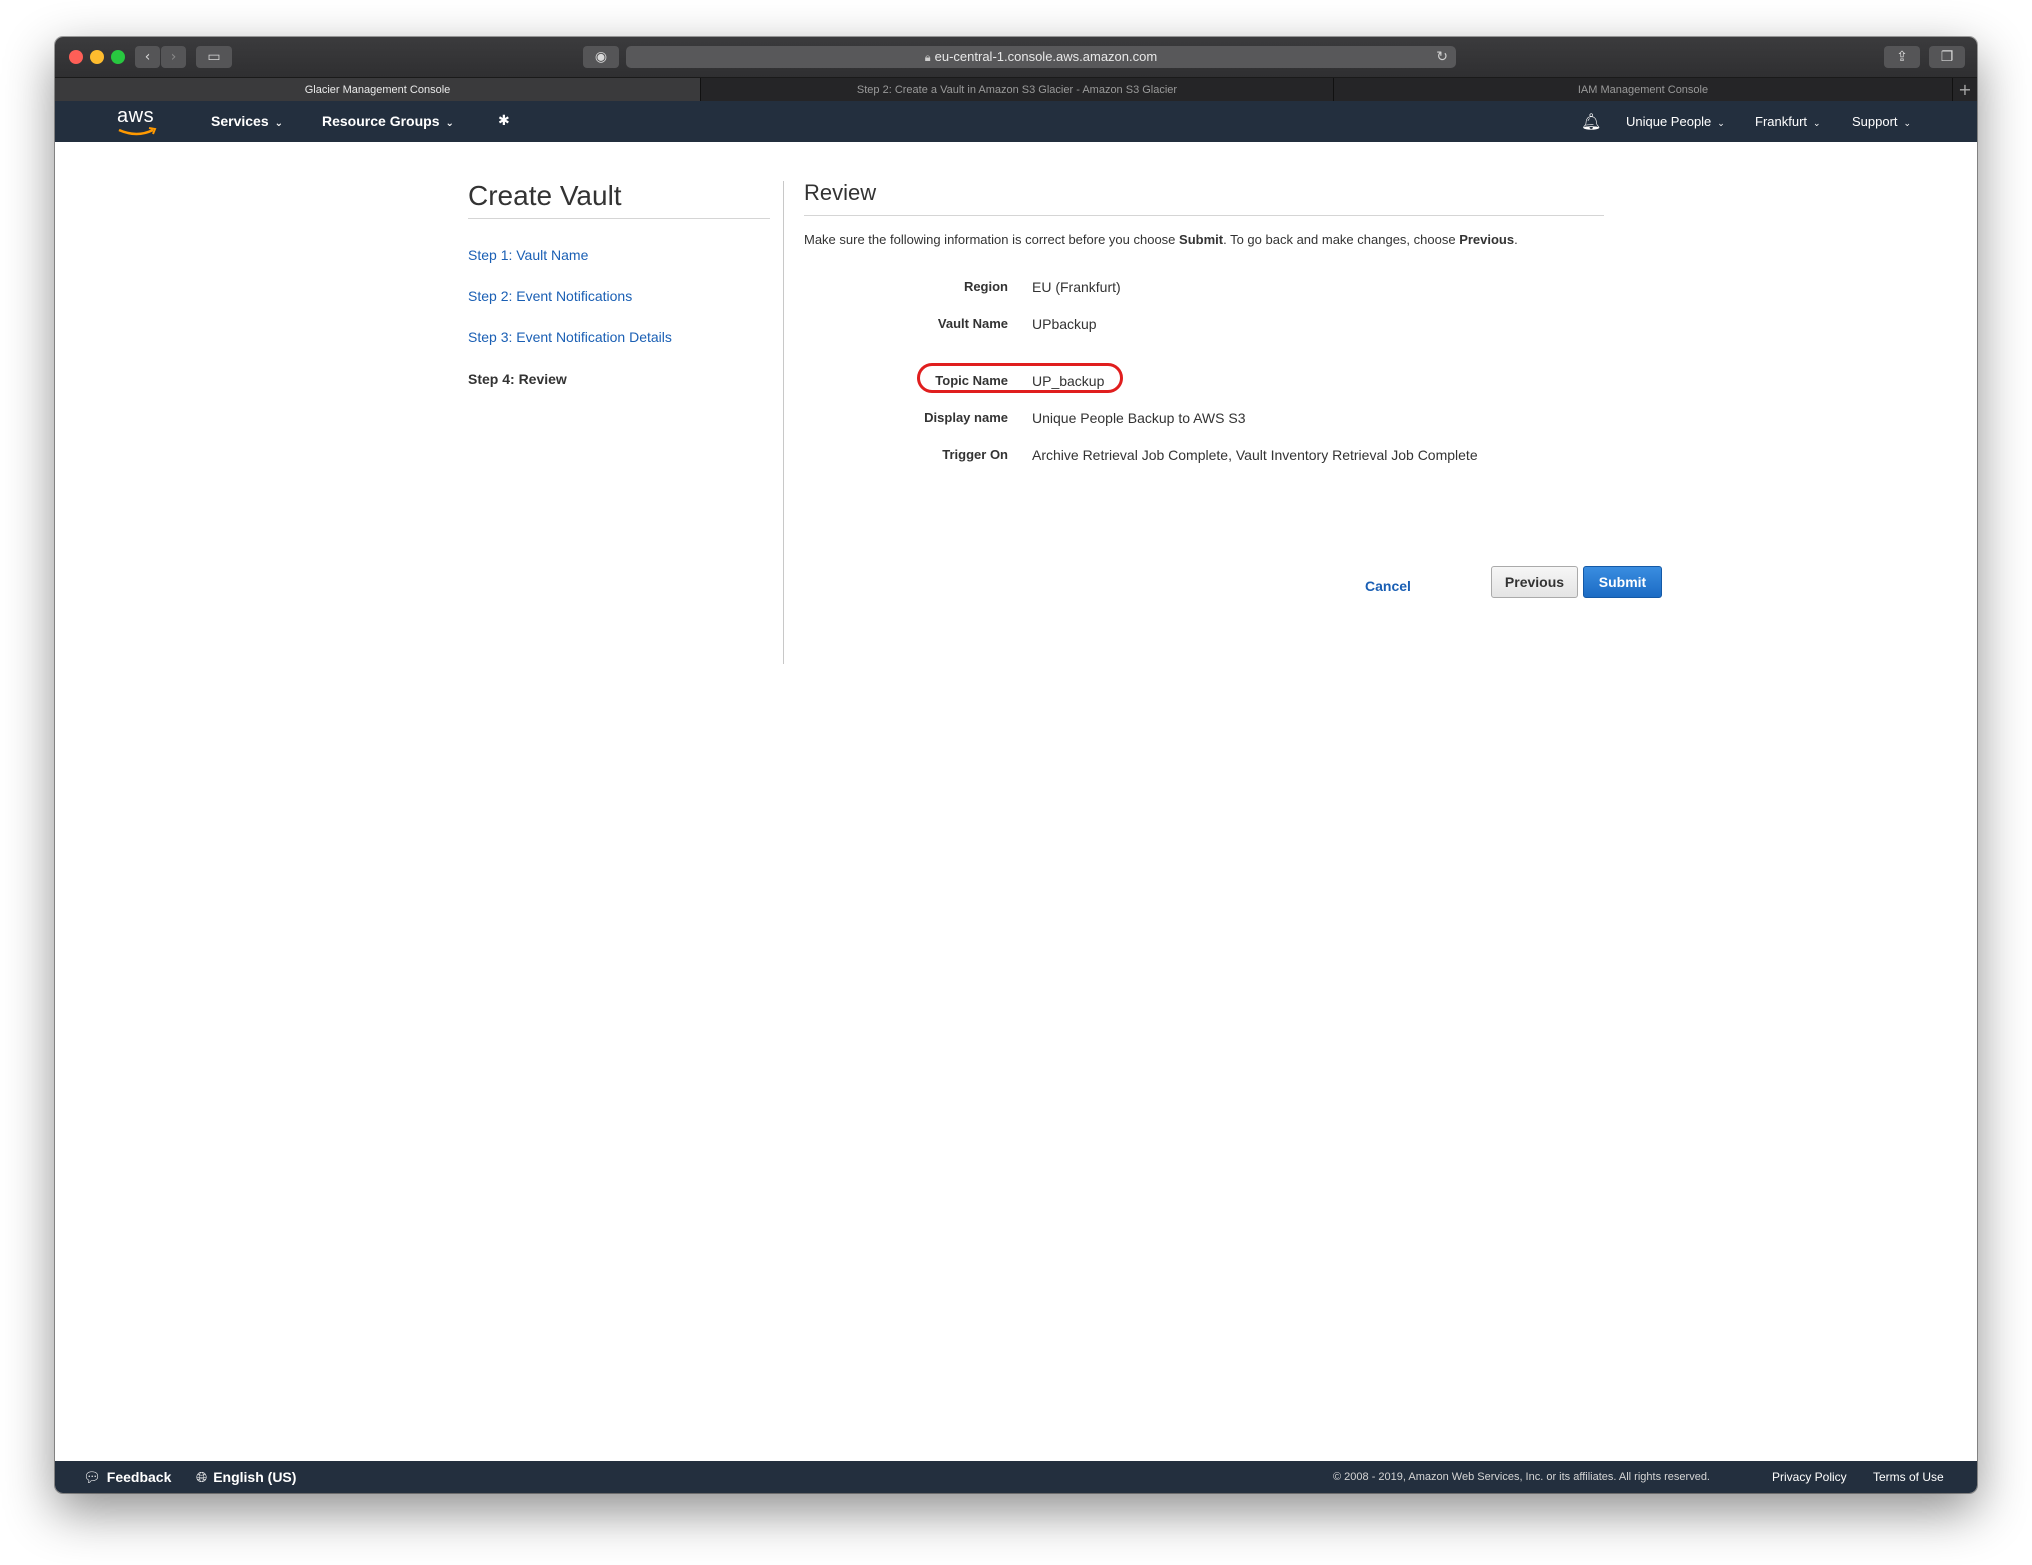 The image size is (2032, 1565). I want to click on zoom-window-icon, so click(118, 57).